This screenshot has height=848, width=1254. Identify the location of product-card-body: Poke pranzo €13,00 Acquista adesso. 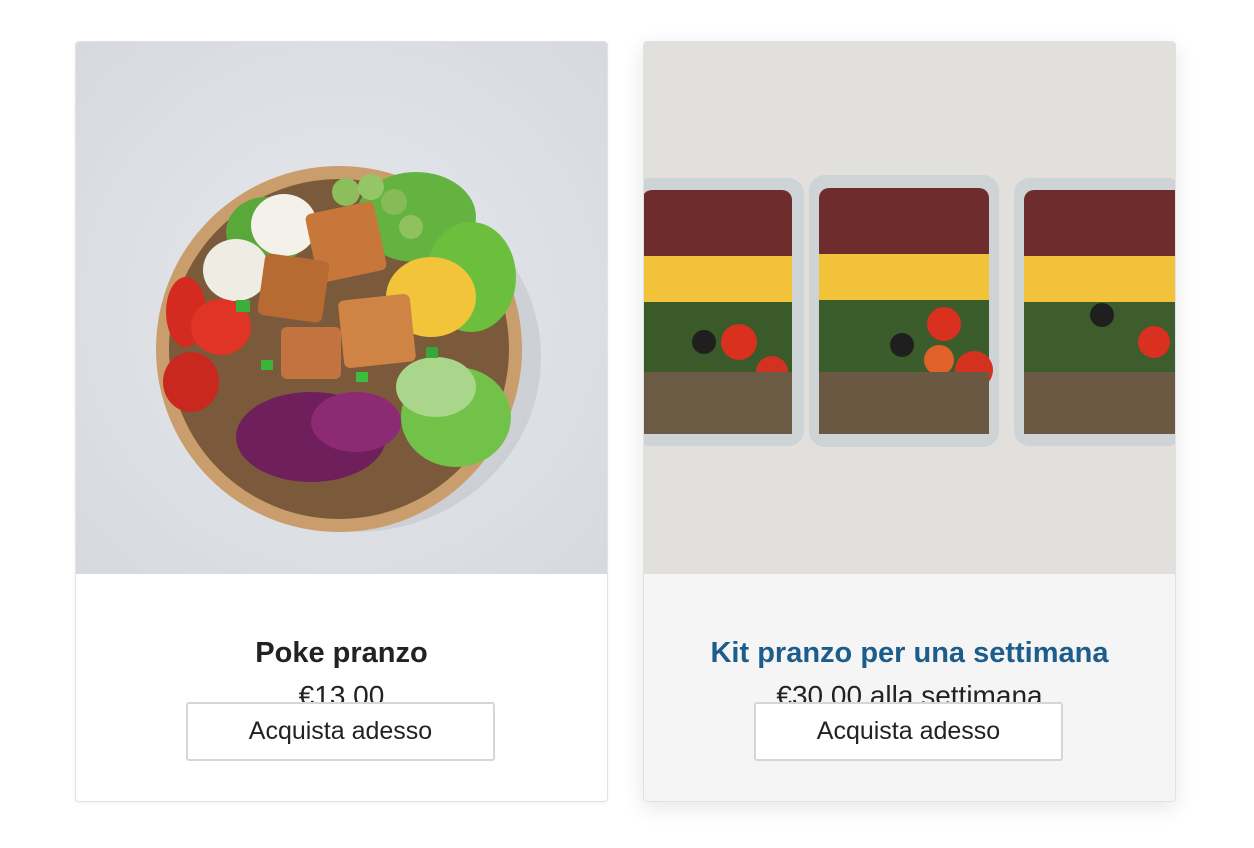
(341, 687).